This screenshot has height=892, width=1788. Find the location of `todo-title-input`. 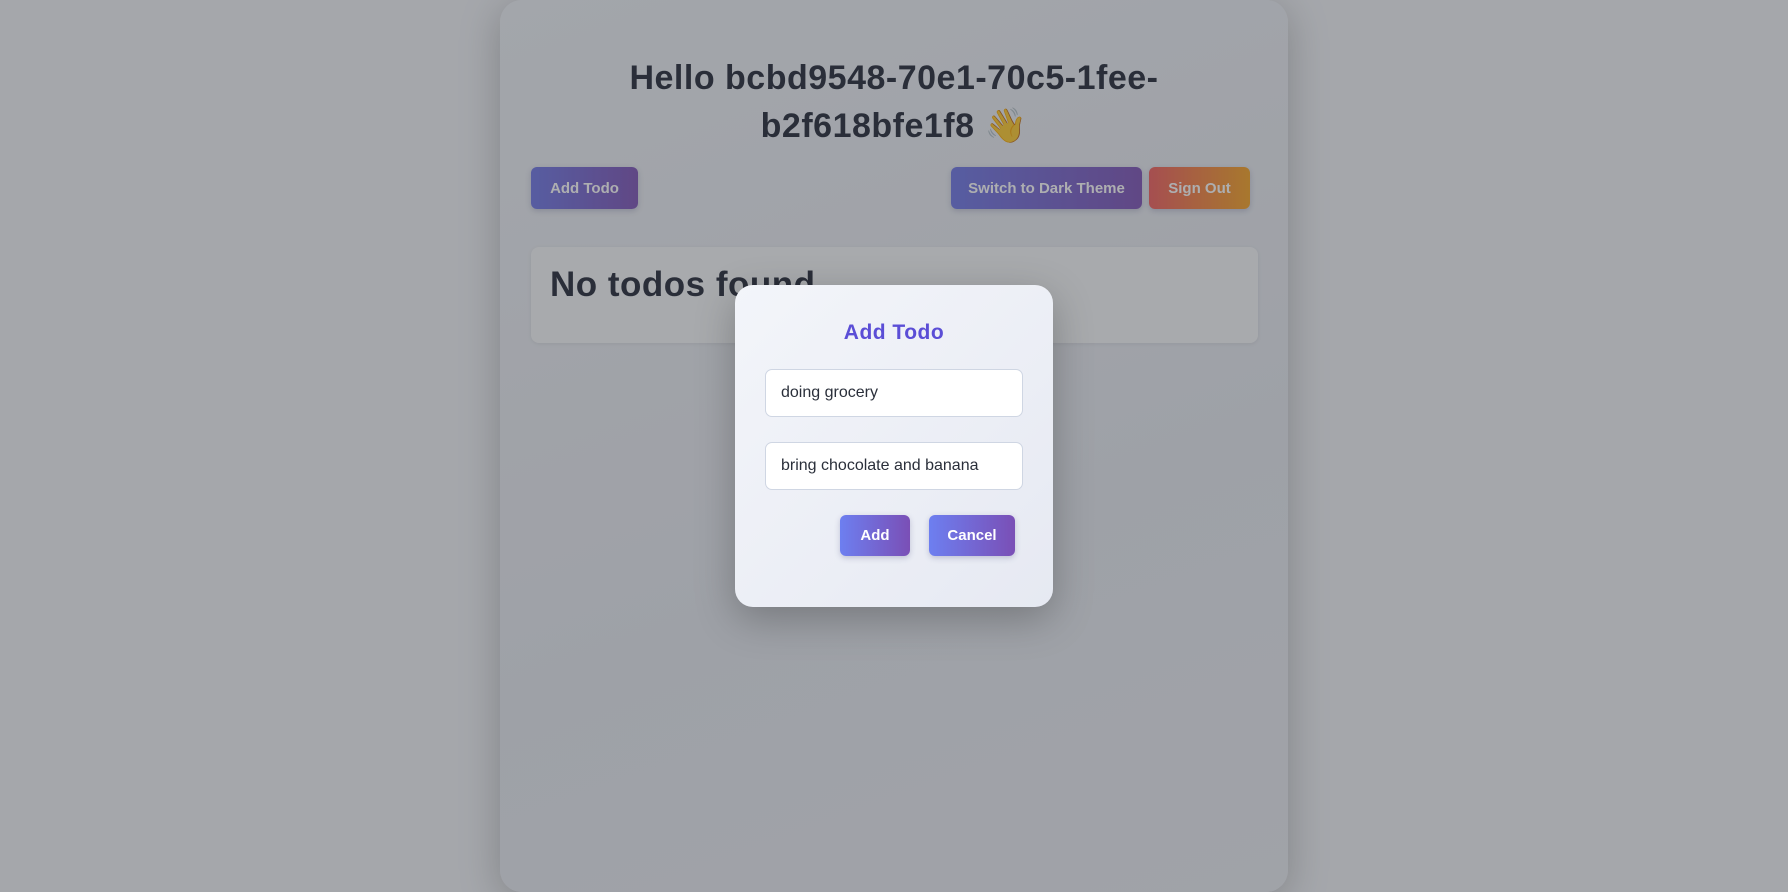

todo-title-input is located at coordinates (894, 393).